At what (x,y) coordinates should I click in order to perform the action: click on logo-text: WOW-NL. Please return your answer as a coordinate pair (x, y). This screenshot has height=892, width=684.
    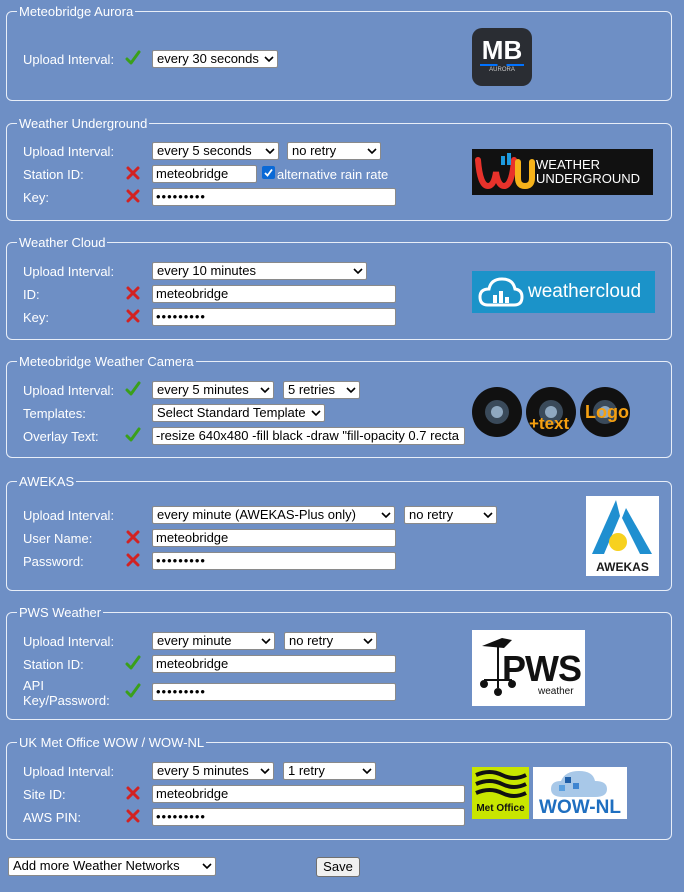
    Looking at the image, I should click on (580, 807).